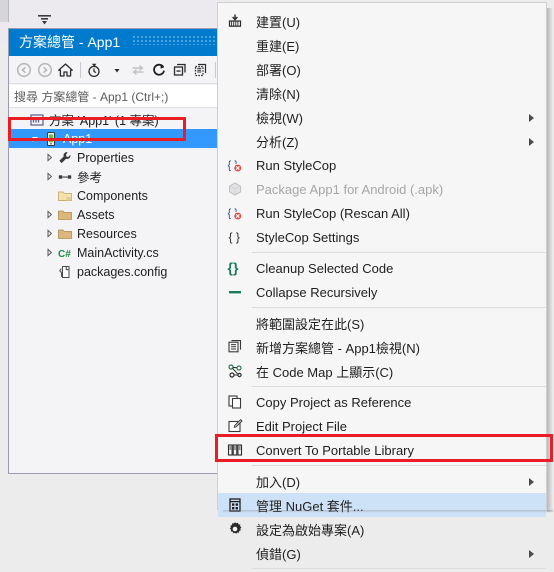 The height and width of the screenshot is (572, 554). What do you see at coordinates (308, 237) in the screenshot?
I see `menu-item-label: StyleCop Settings` at bounding box center [308, 237].